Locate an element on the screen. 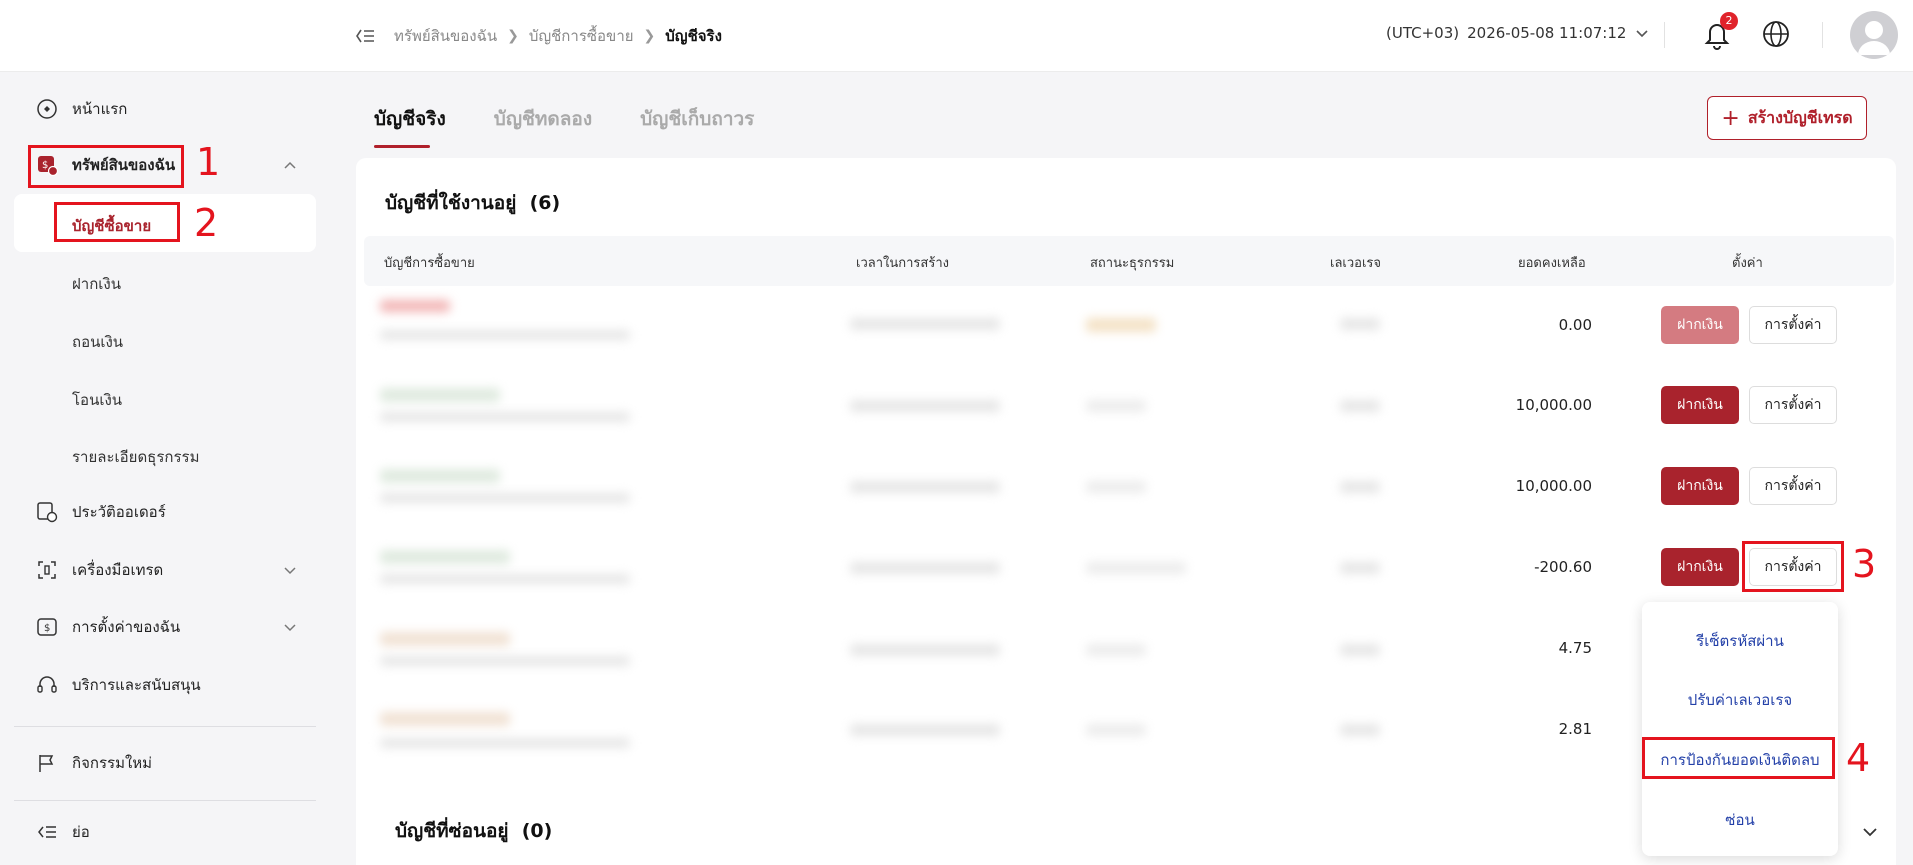  balance-cell: -200.60 is located at coordinates (1563, 567).